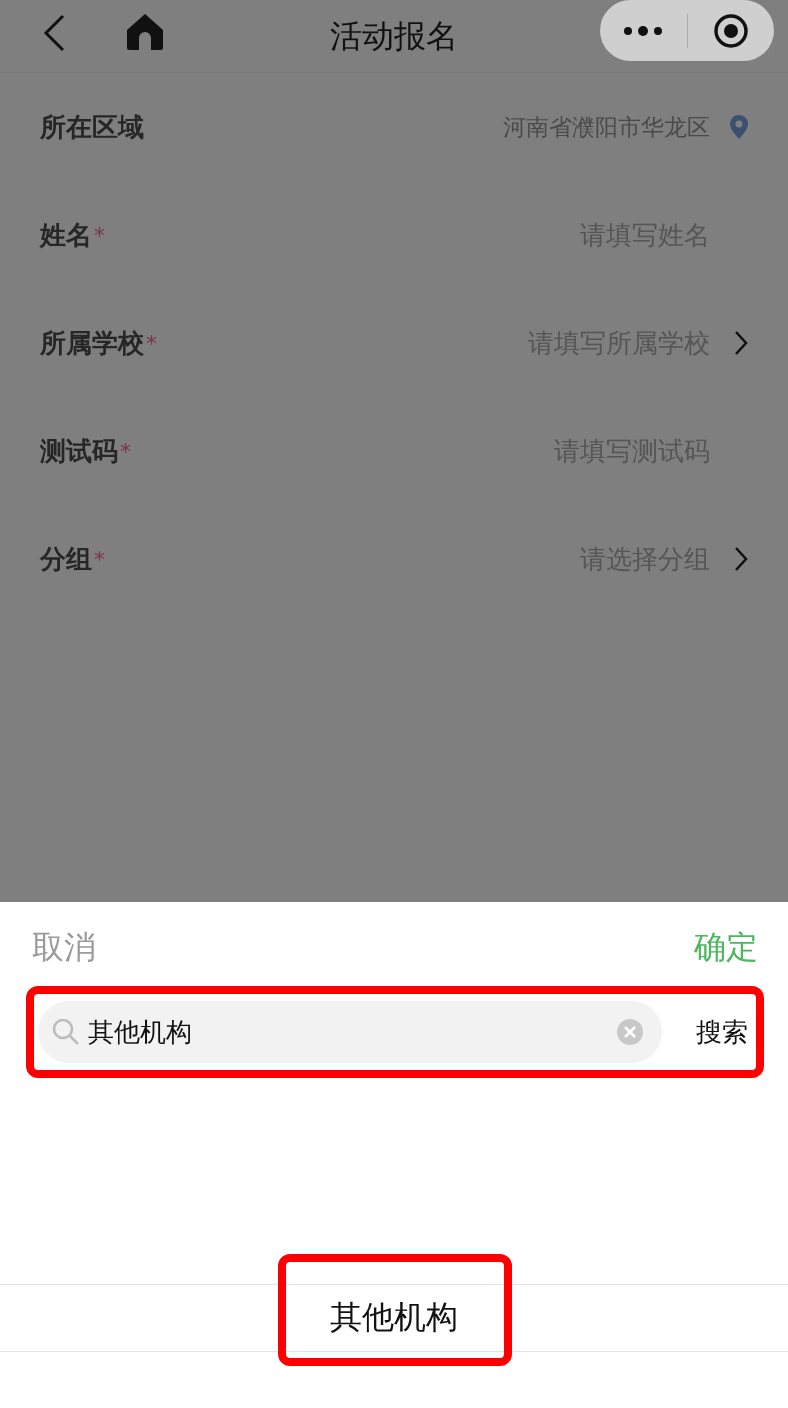  What do you see at coordinates (730, 30) in the screenshot?
I see `close-target-icon` at bounding box center [730, 30].